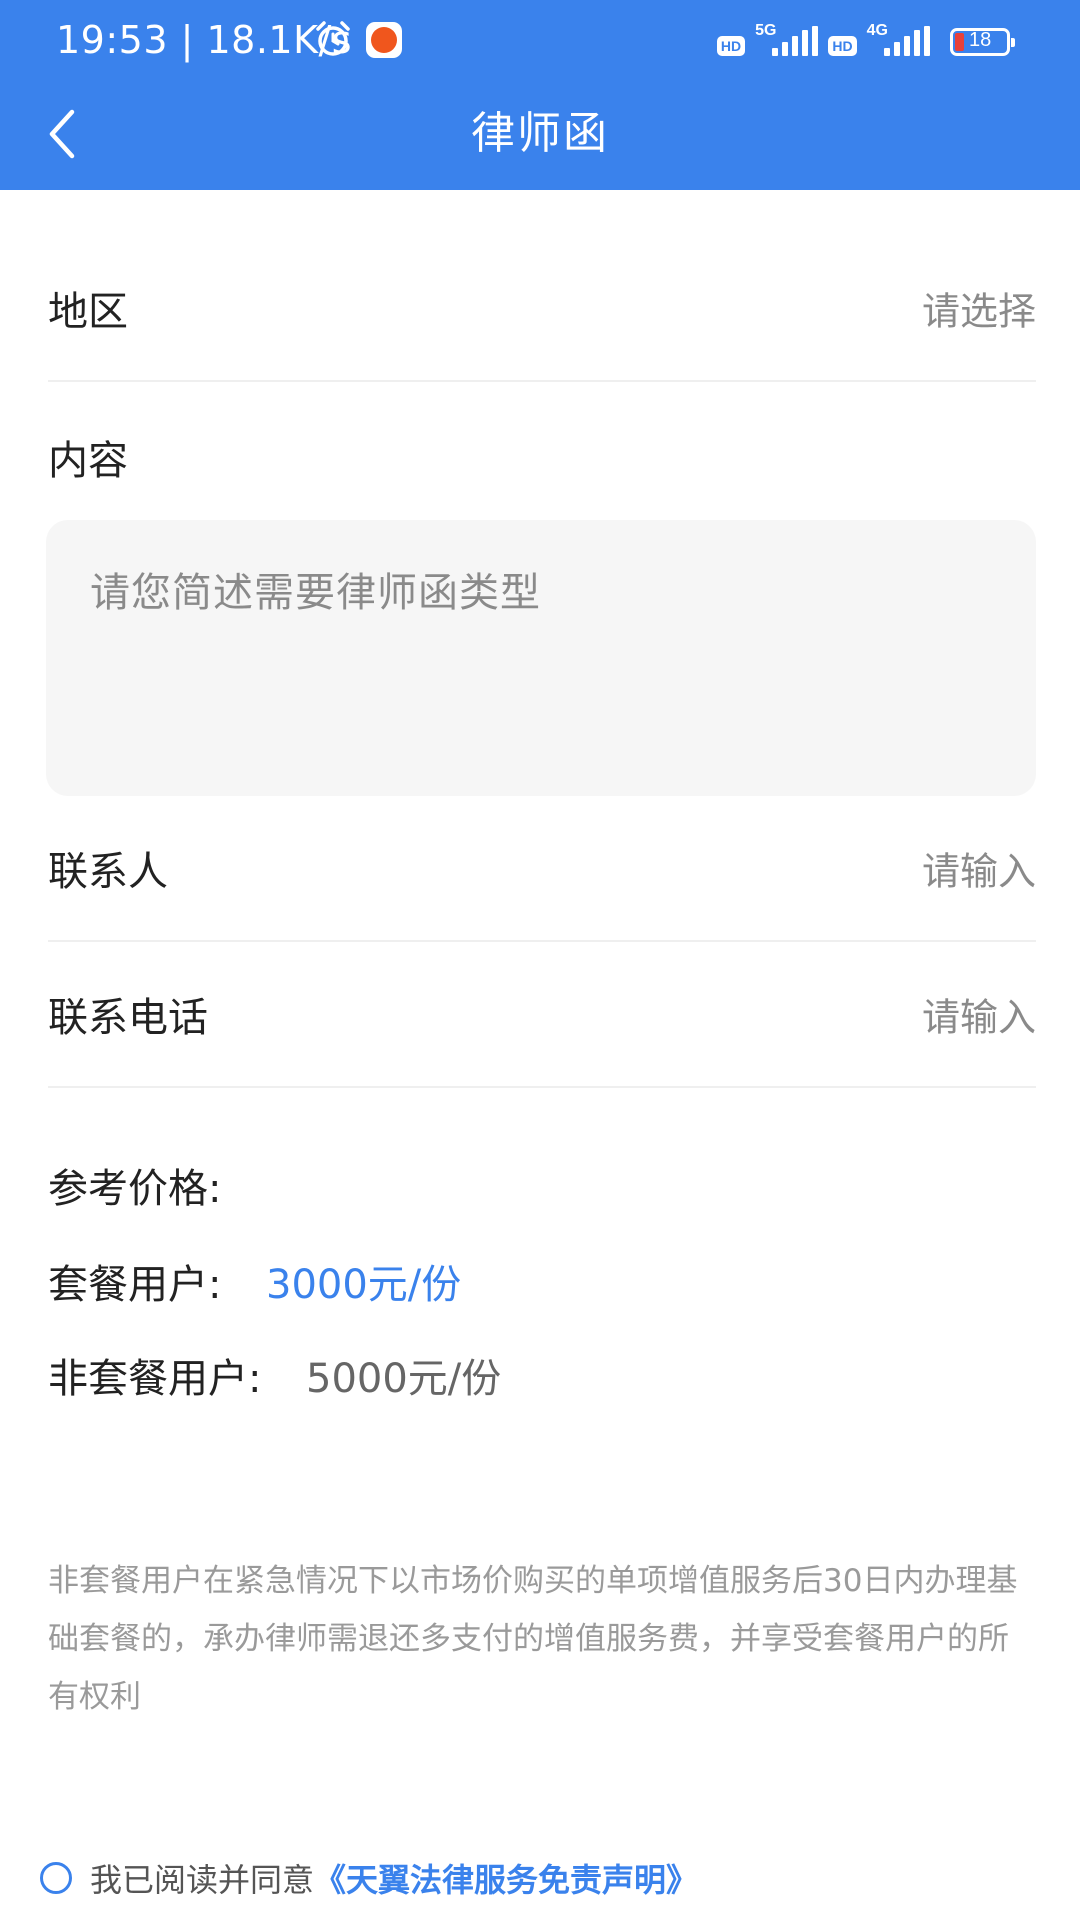 The image size is (1080, 1920). What do you see at coordinates (842, 46) in the screenshot?
I see `hd-badge-2: HD` at bounding box center [842, 46].